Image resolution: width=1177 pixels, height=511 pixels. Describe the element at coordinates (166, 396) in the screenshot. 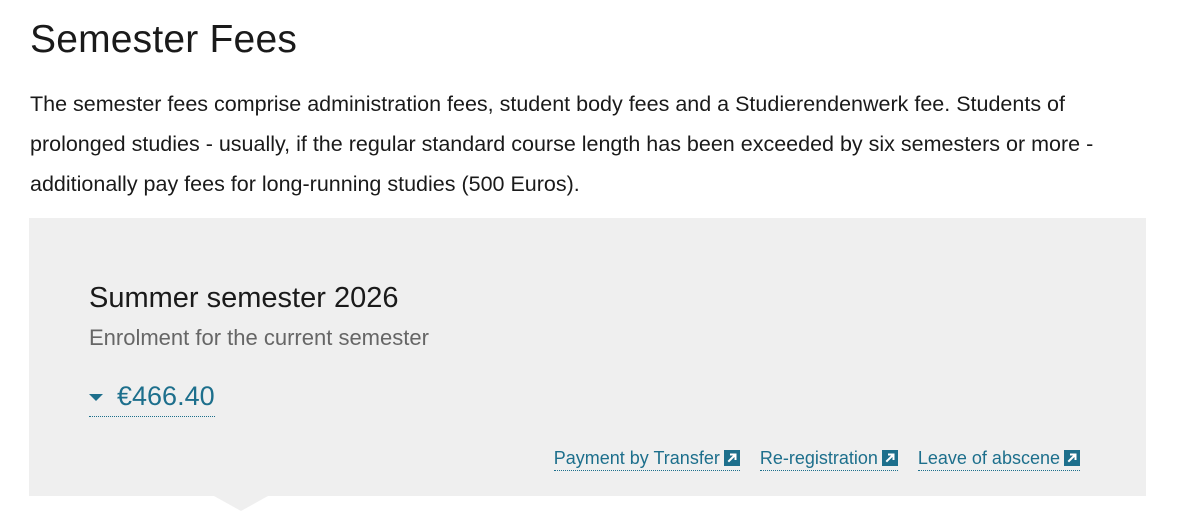

I see `fee-amount: €466.40` at that location.